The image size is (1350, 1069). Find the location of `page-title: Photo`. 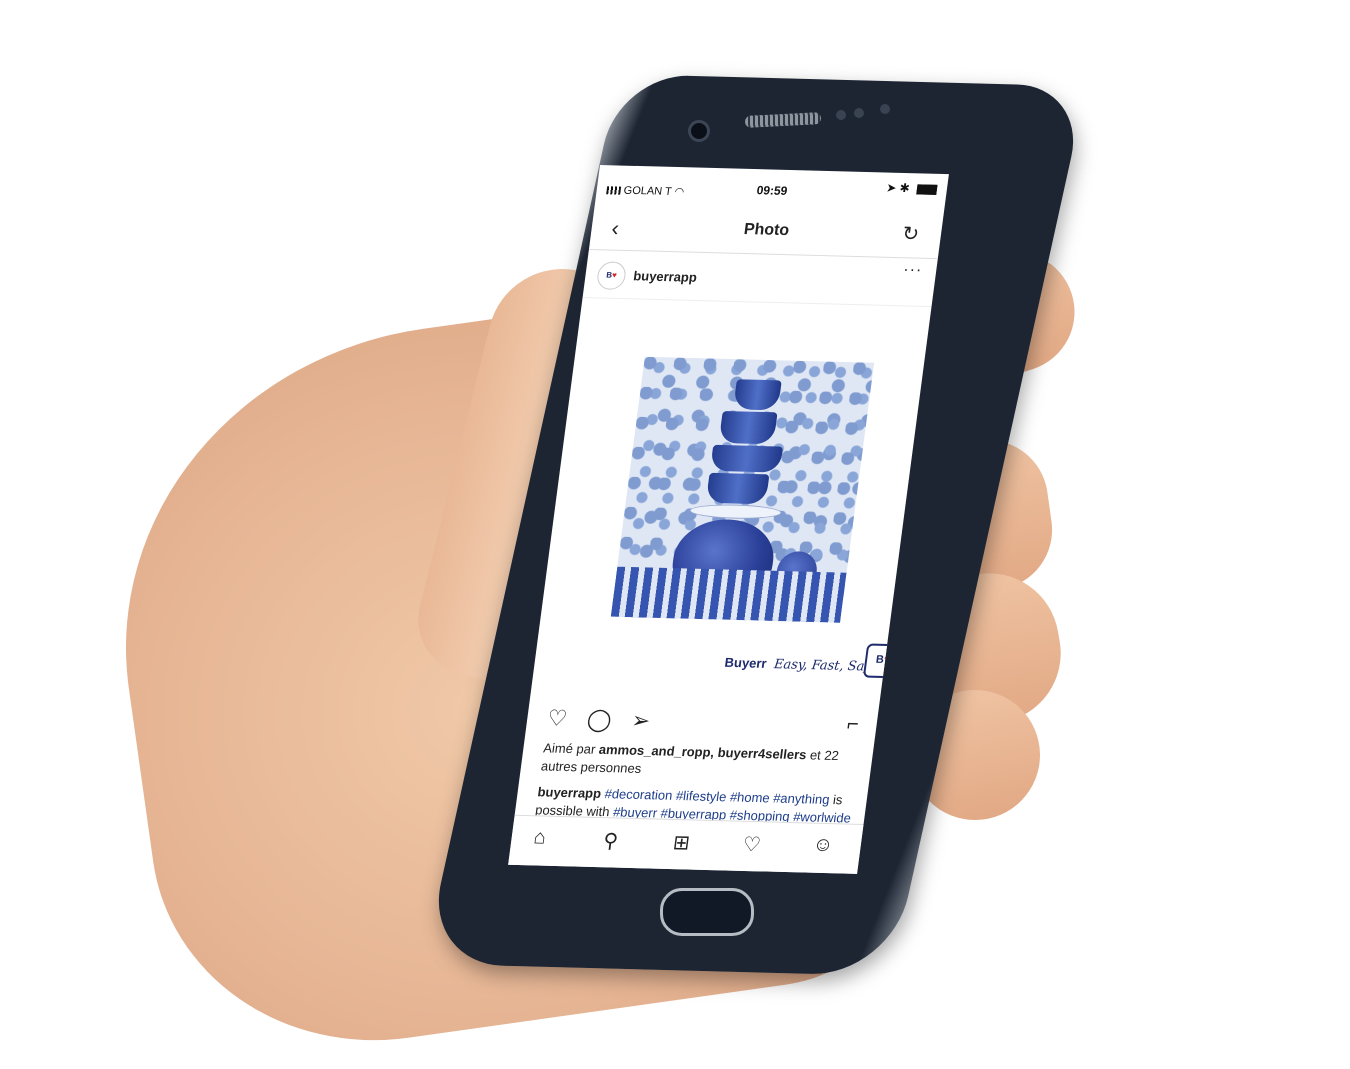

page-title: Photo is located at coordinates (766, 230).